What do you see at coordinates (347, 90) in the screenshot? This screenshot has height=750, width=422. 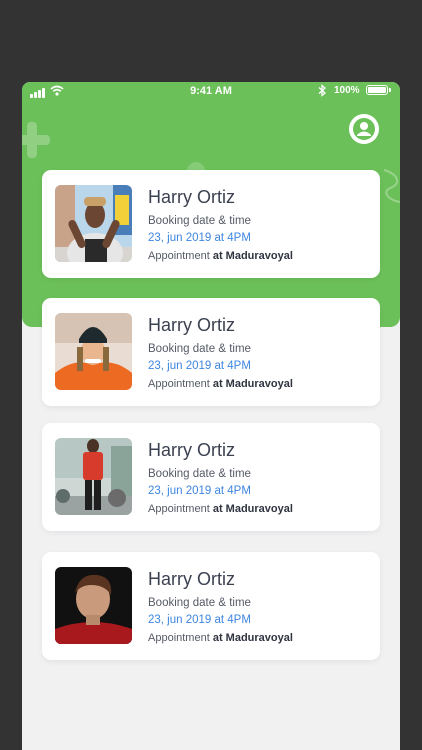 I see `battery-percentage: 100%` at bounding box center [347, 90].